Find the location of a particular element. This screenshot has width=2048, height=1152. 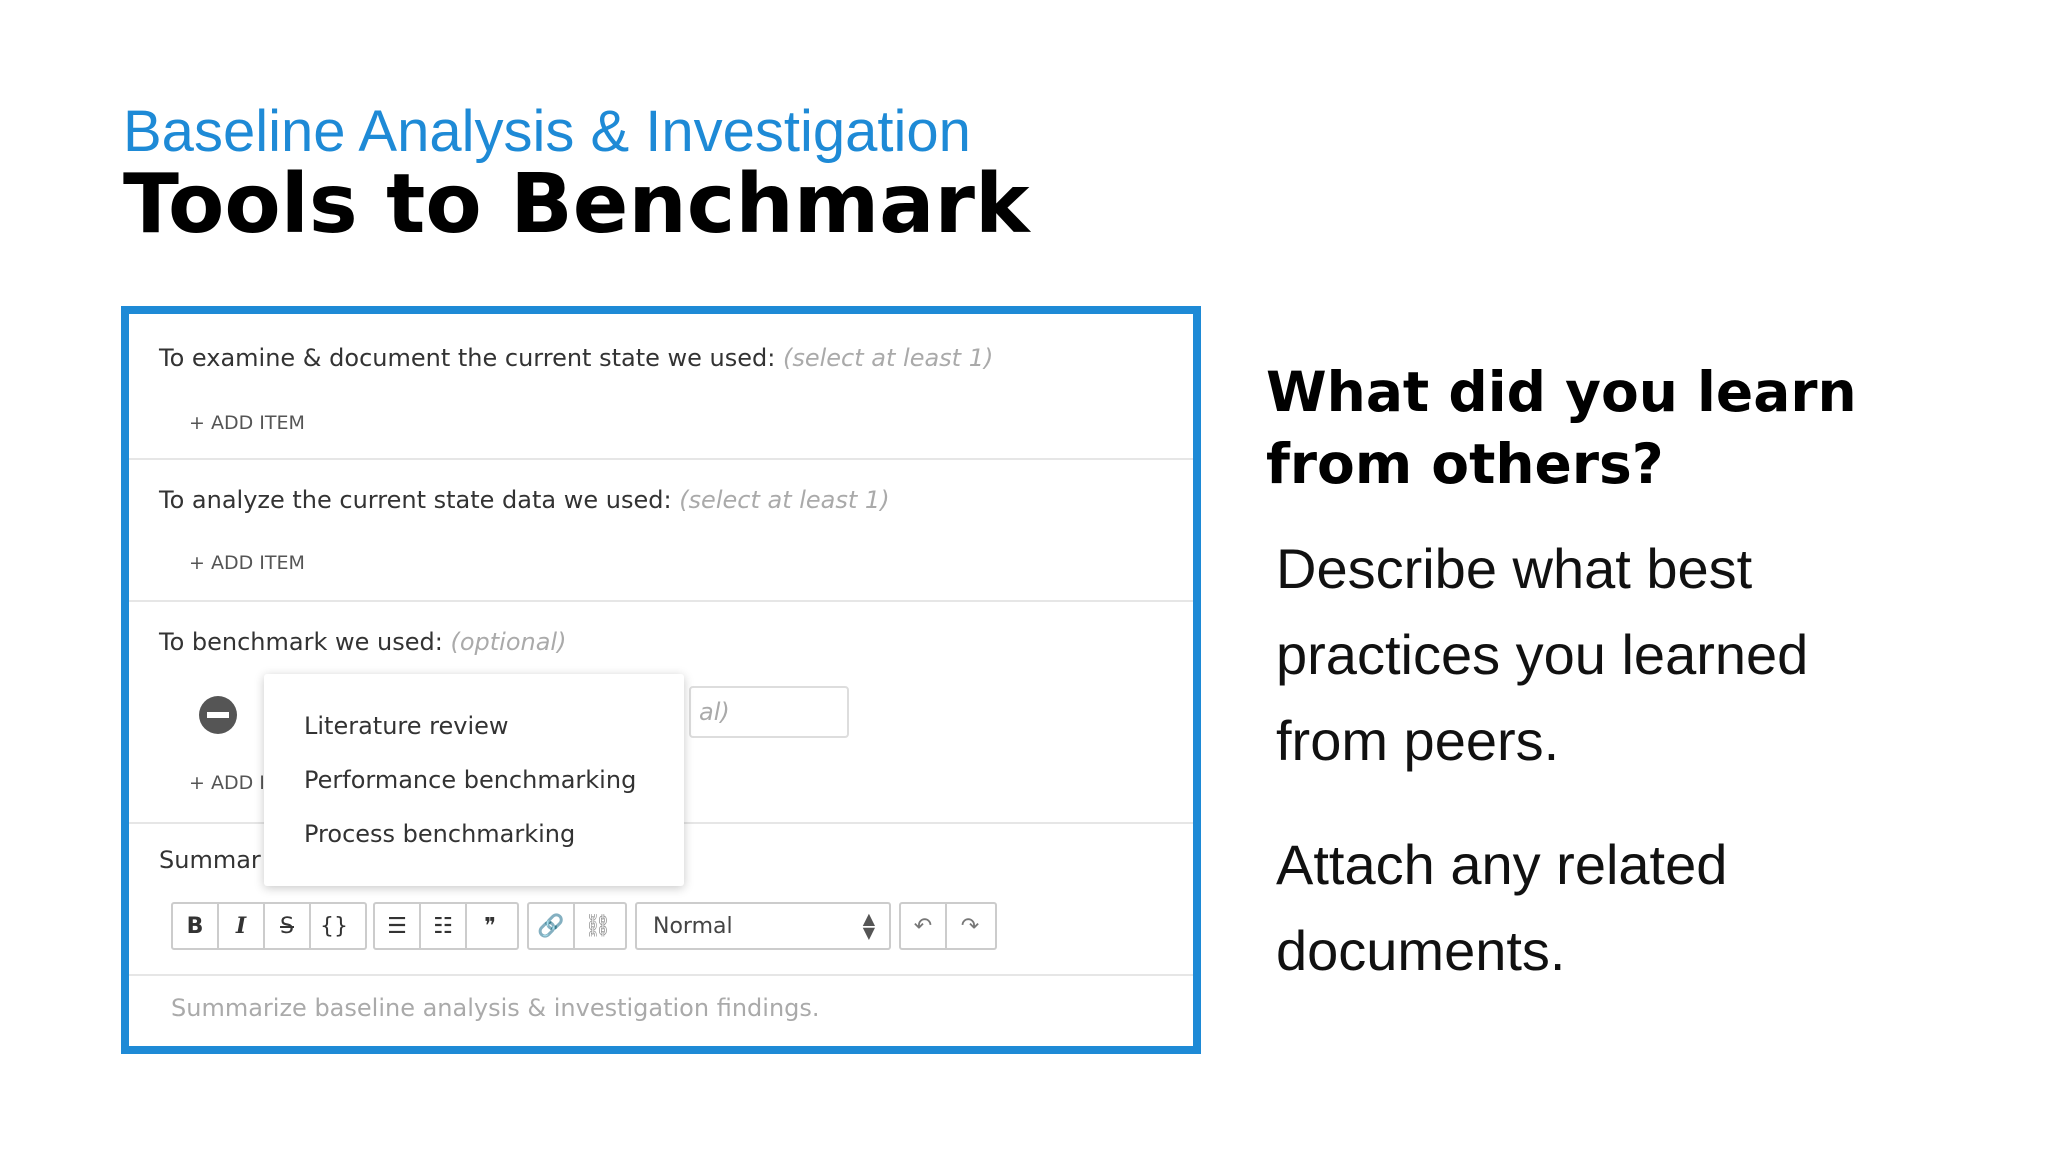

redo-icon: ↷ is located at coordinates (970, 926).